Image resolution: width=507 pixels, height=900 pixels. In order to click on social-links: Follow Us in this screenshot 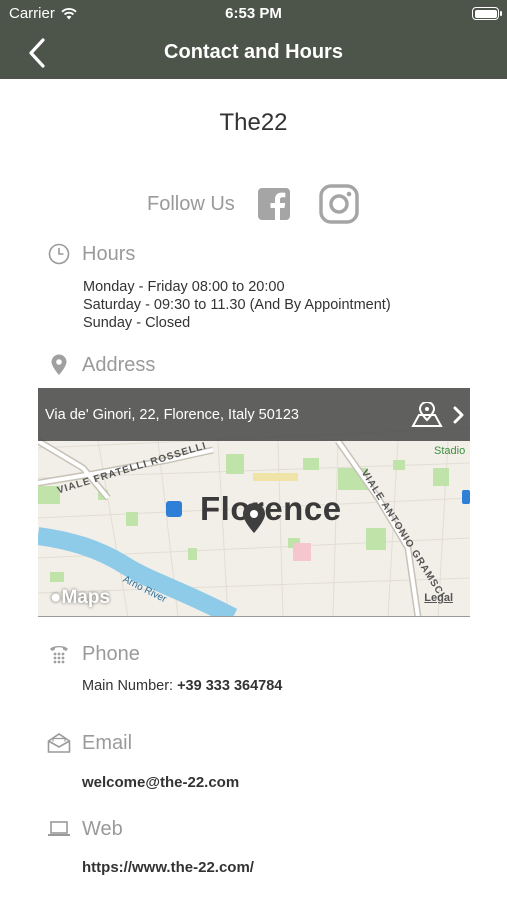, I will do `click(253, 204)`.